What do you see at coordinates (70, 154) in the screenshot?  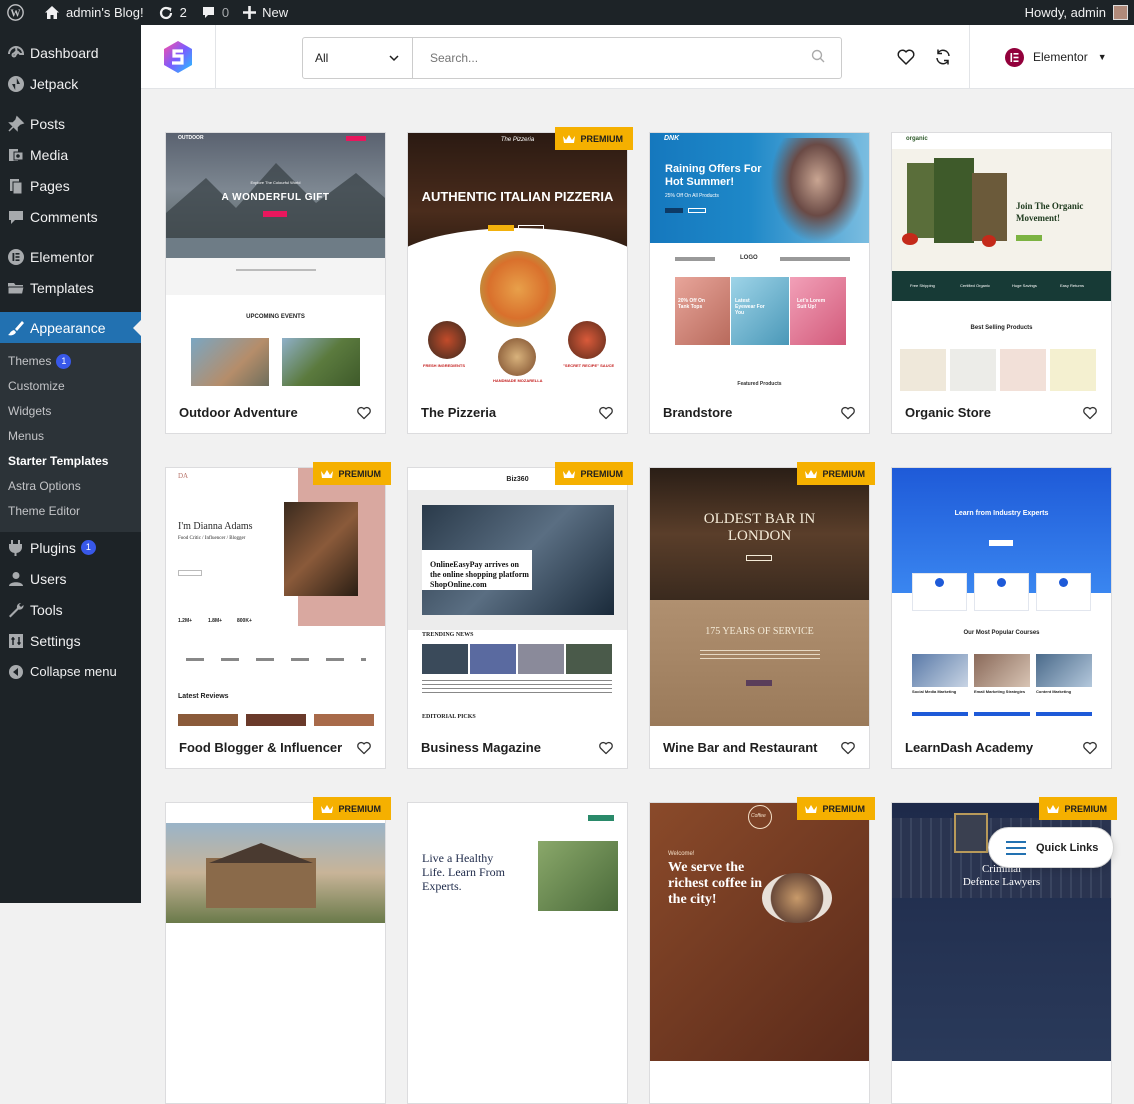 I see `menu-media: Media` at bounding box center [70, 154].